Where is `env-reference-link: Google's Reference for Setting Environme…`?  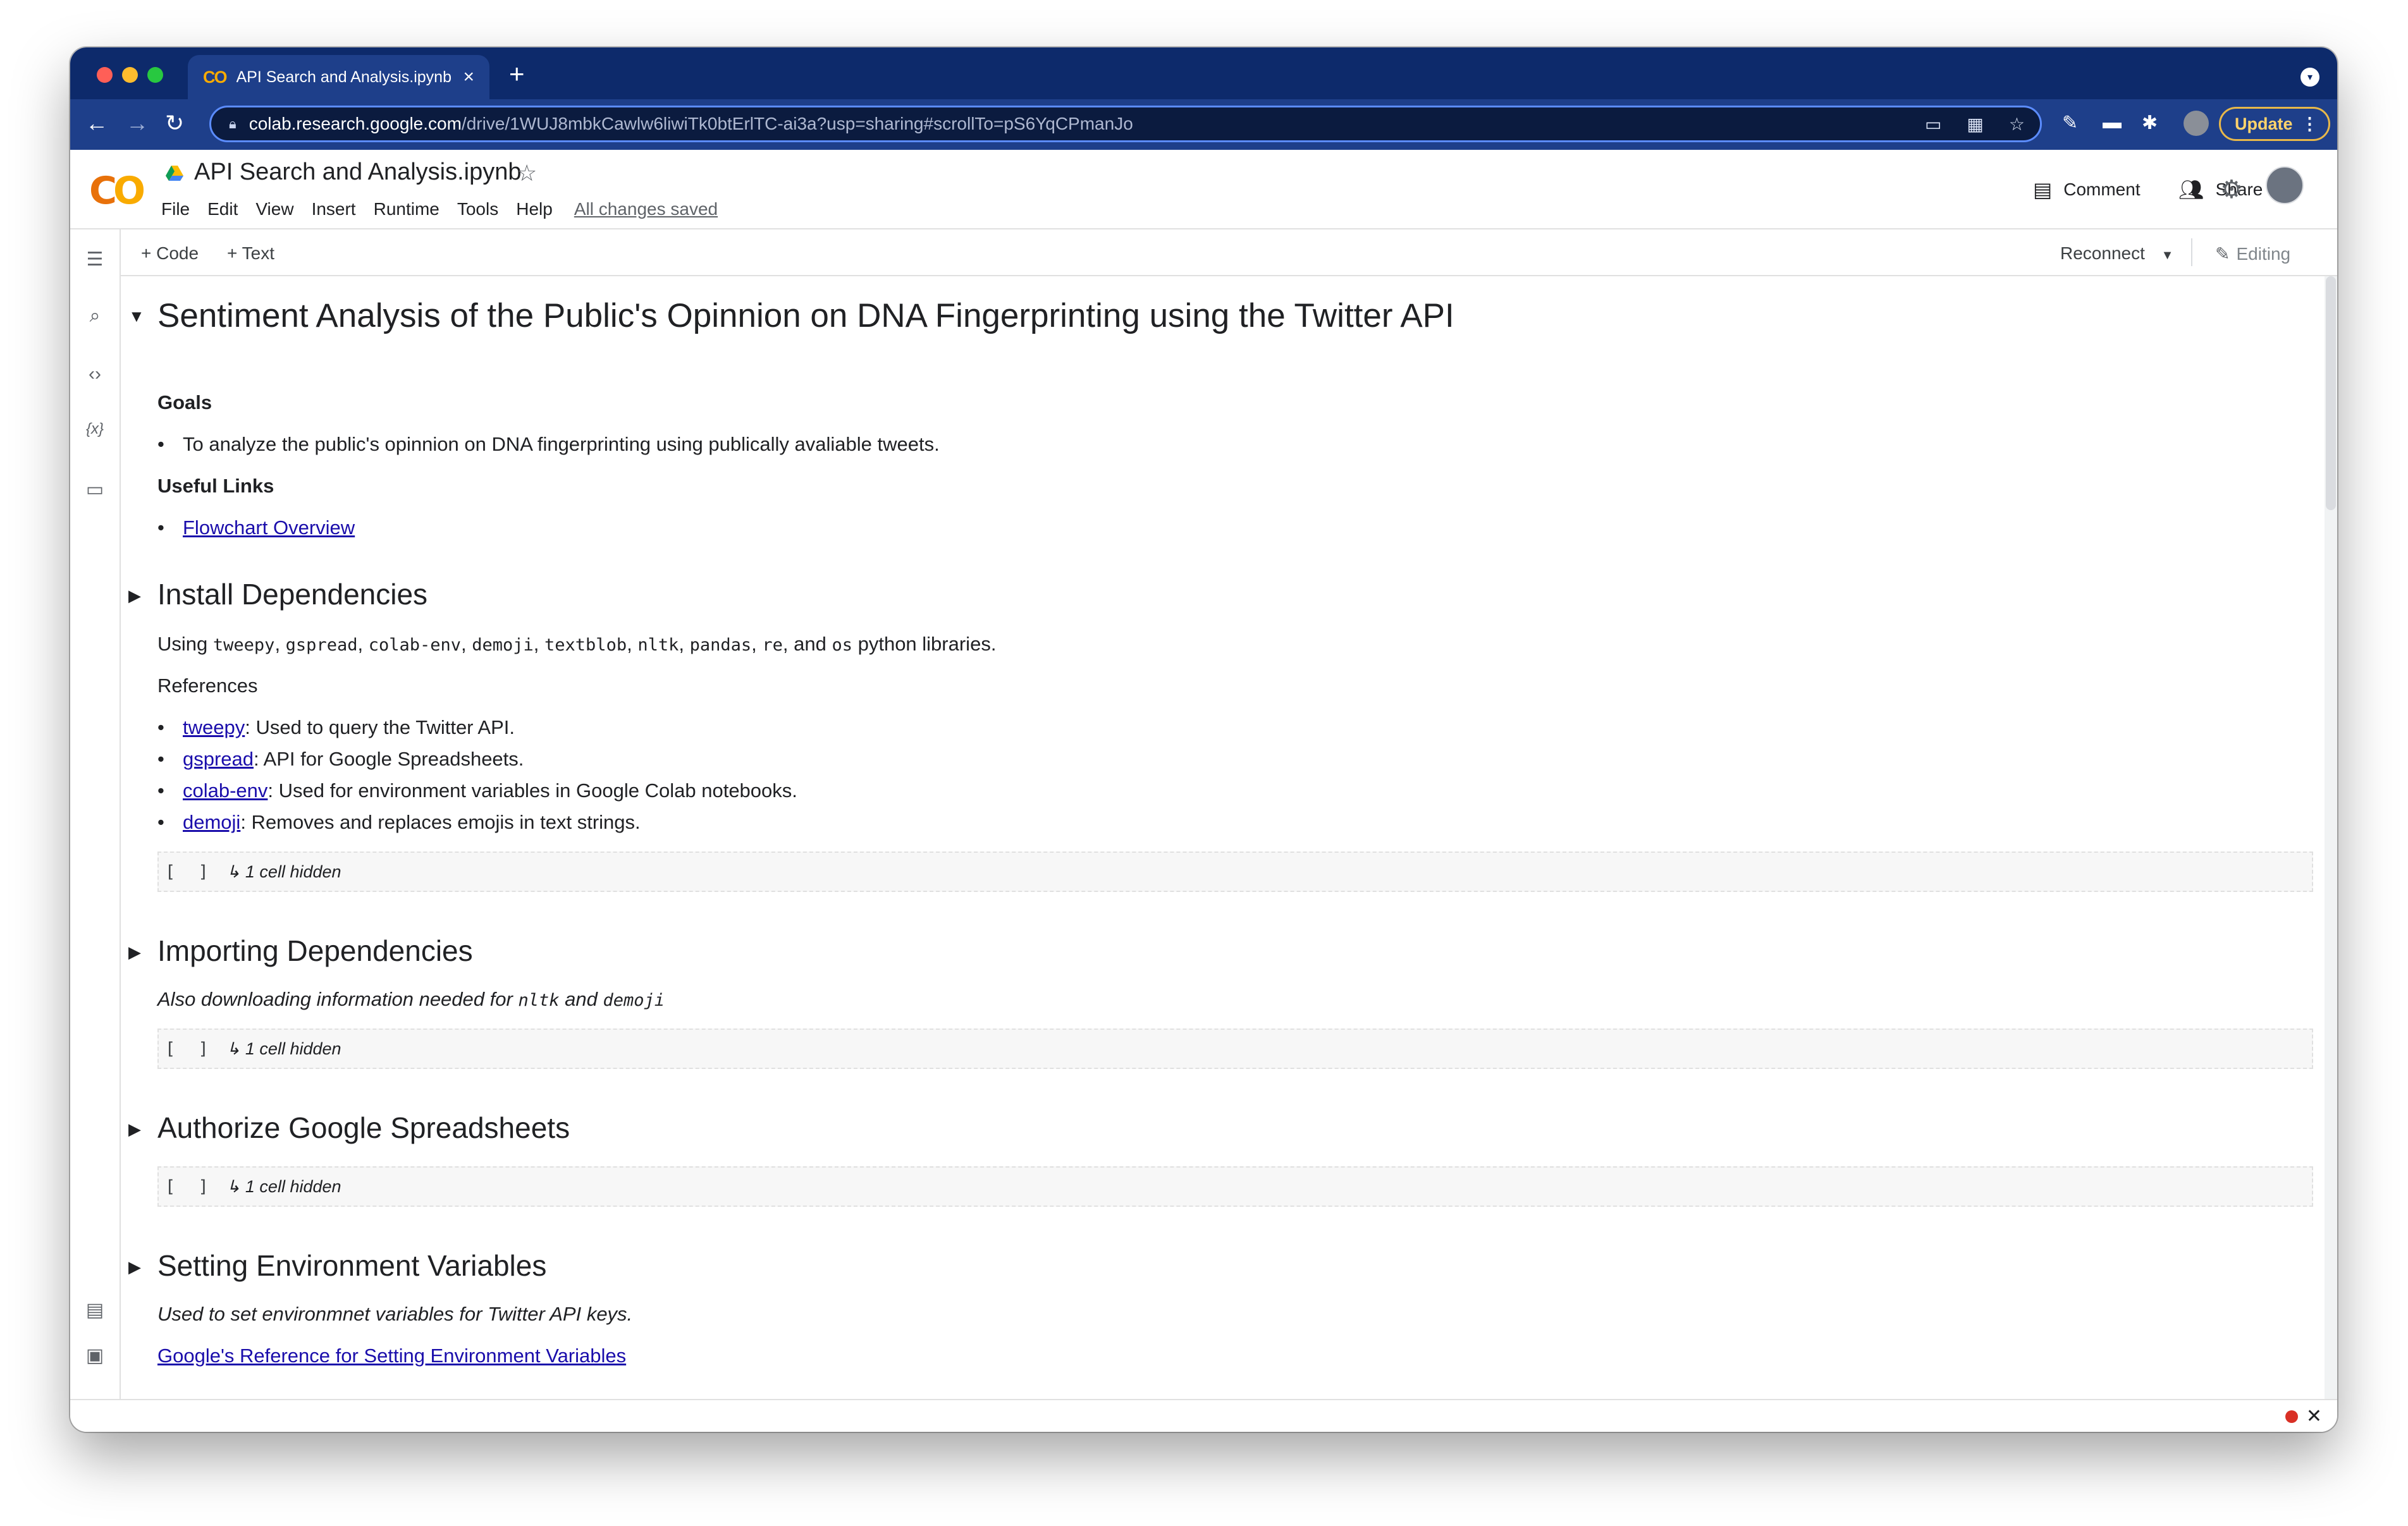 env-reference-link: Google's Reference for Setting Environme… is located at coordinates (391, 1356).